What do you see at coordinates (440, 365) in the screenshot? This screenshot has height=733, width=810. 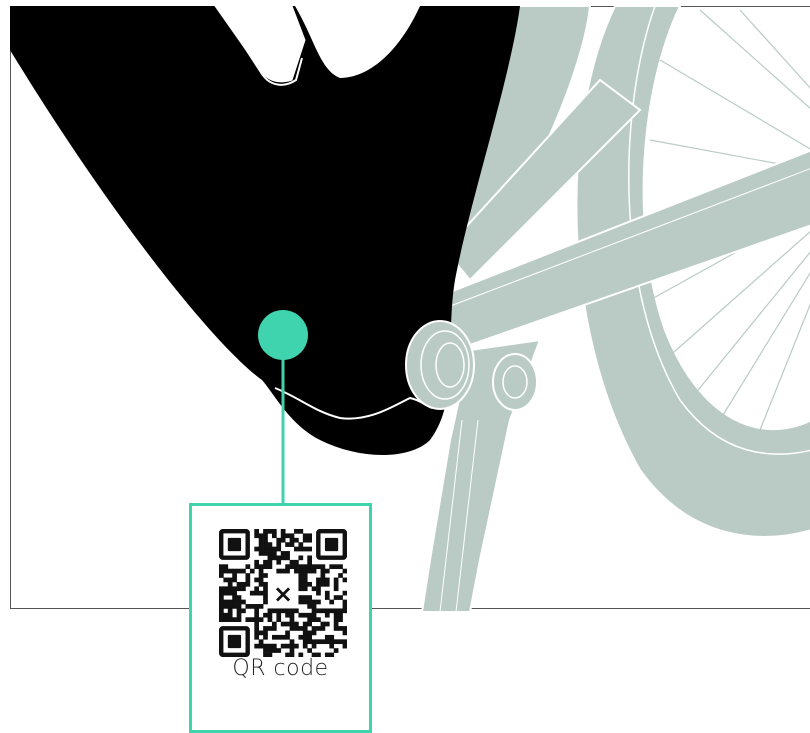 I see `bottom-bracket` at bounding box center [440, 365].